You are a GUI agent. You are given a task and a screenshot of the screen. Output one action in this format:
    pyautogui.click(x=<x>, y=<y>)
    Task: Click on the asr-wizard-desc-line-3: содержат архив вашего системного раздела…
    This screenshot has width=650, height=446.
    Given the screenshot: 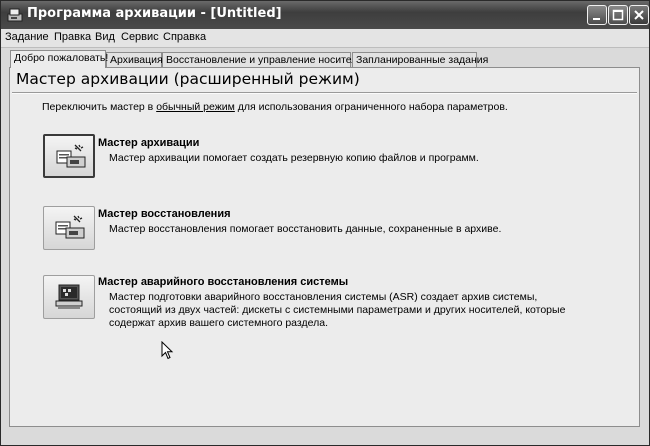 What is the action you would take?
    pyautogui.click(x=218, y=323)
    